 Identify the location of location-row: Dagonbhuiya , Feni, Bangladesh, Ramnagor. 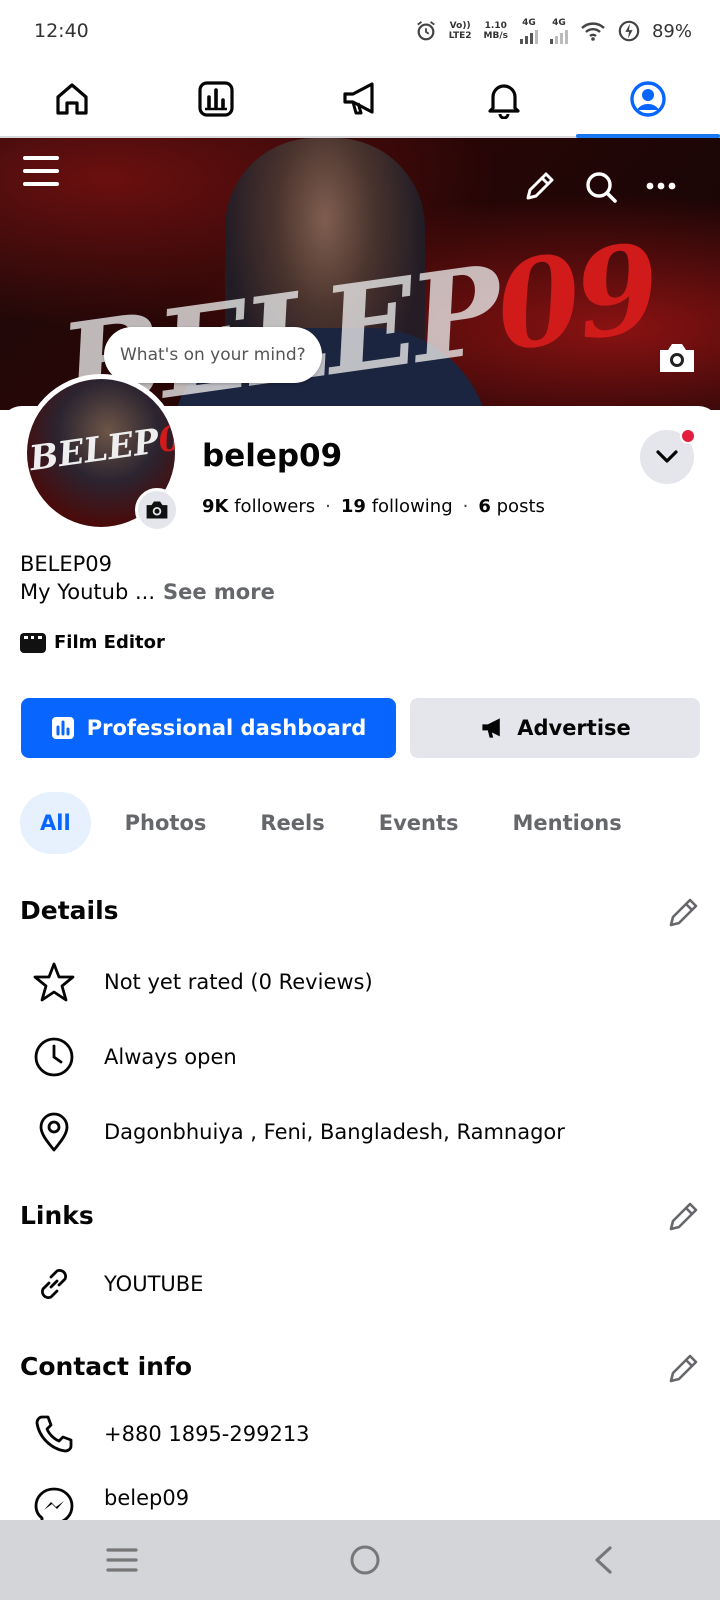
(298, 1132).